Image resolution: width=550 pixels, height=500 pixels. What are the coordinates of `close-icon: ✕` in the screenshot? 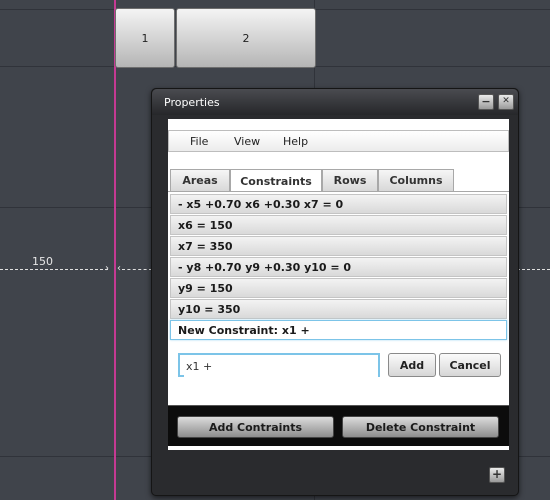 It's located at (506, 101).